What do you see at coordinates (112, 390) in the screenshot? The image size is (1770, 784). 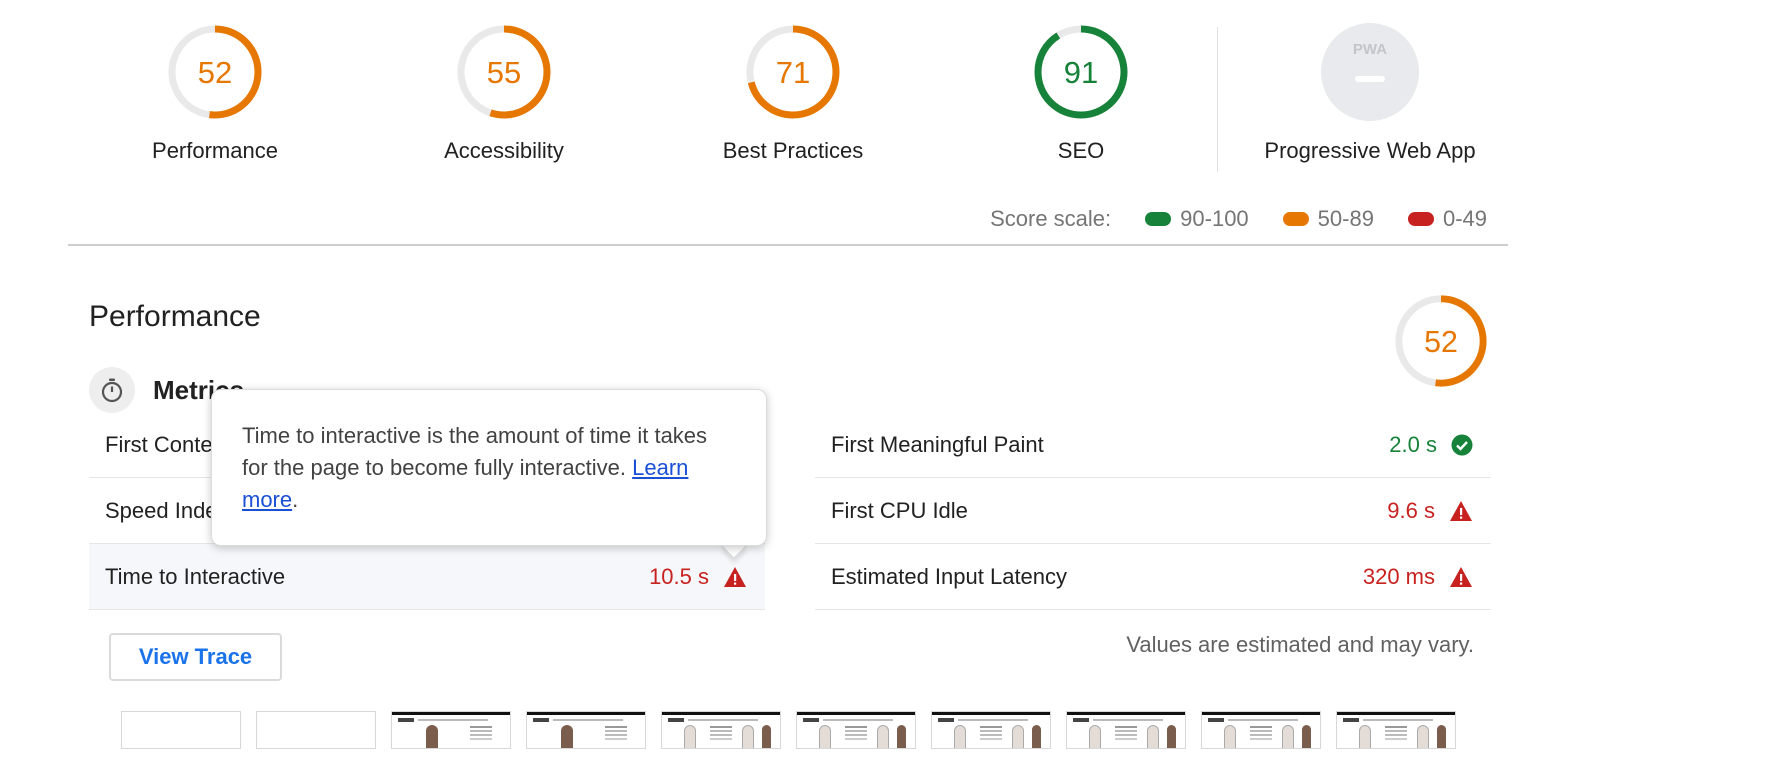 I see `stopwatch-icon` at bounding box center [112, 390].